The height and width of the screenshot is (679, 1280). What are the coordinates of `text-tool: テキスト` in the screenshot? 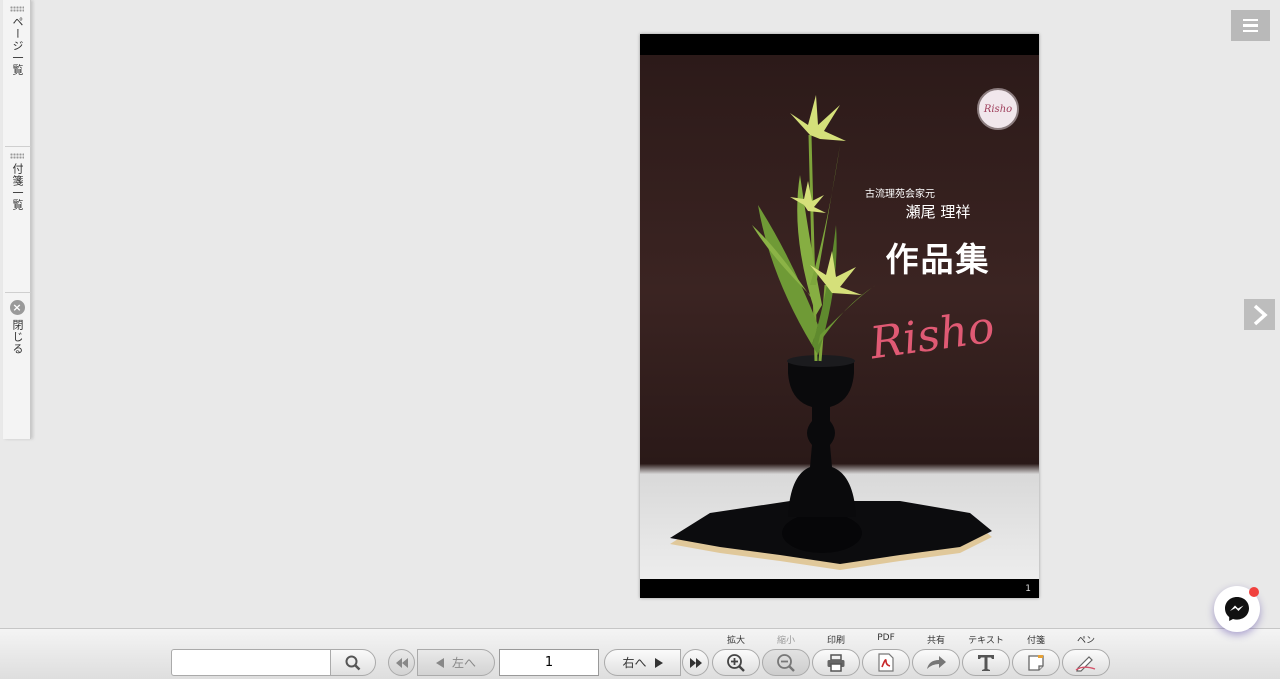 It's located at (986, 655).